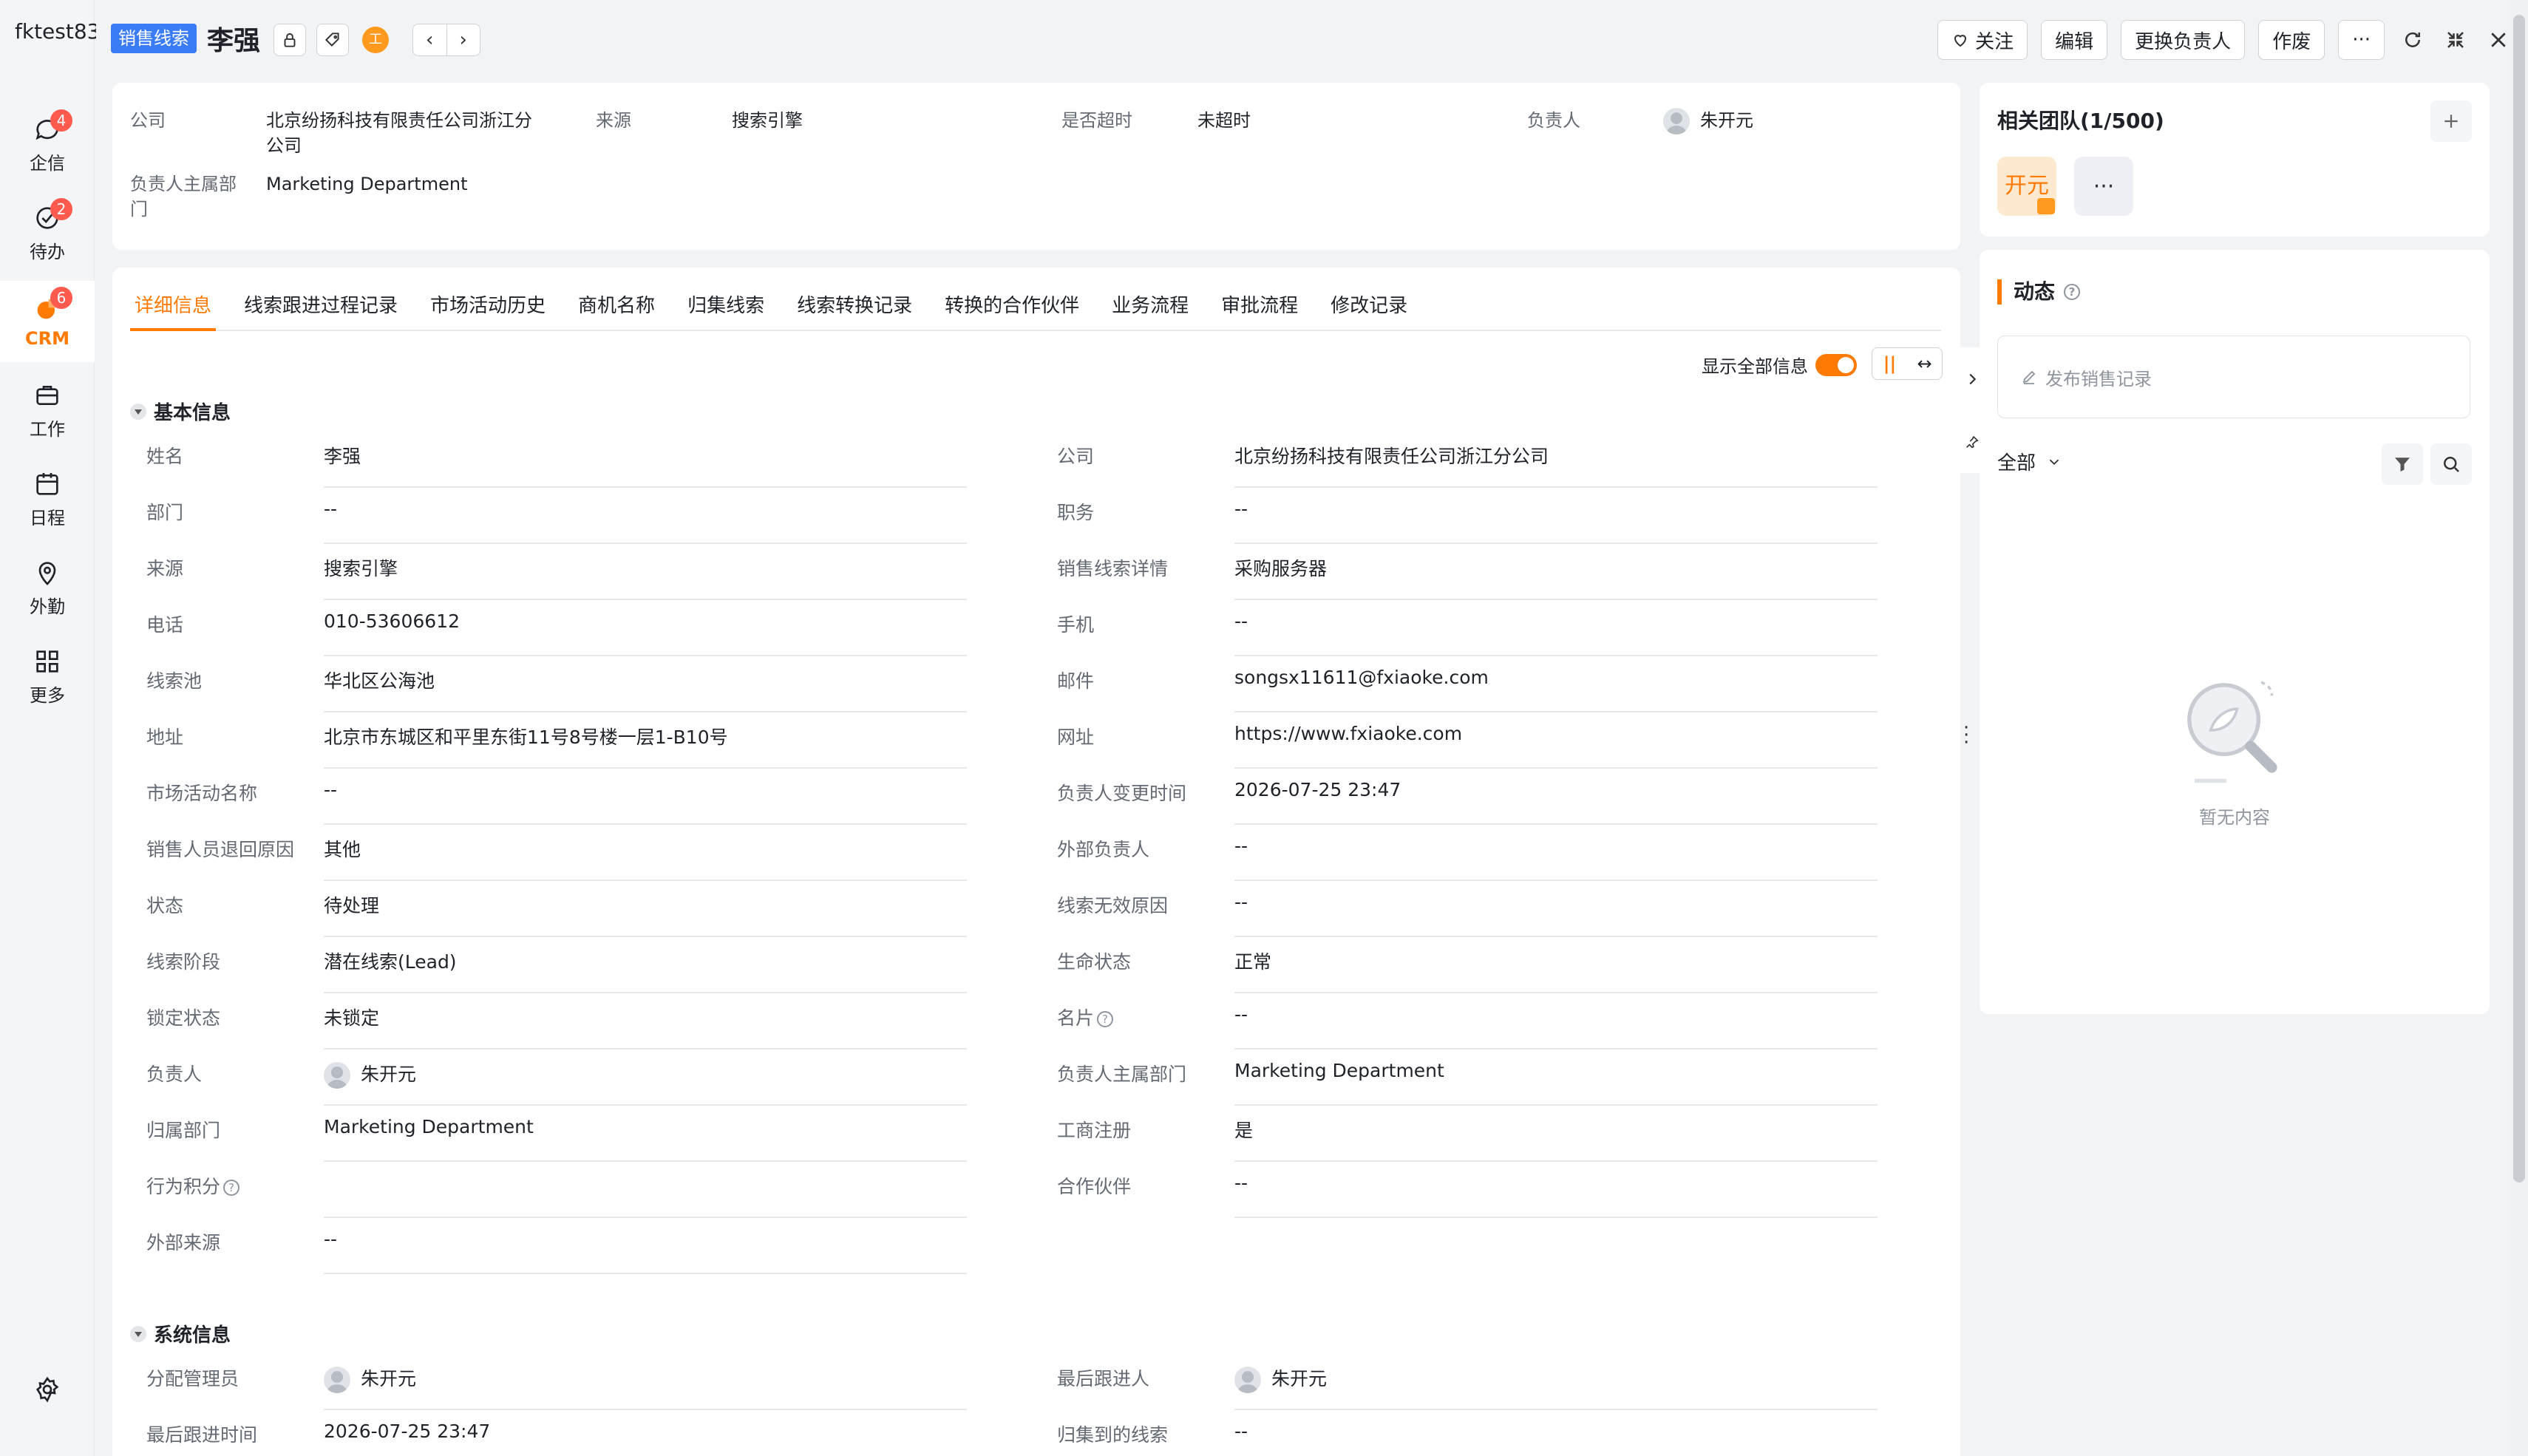 The image size is (2528, 1456). Describe the element at coordinates (174, 310) in the screenshot. I see `tab-details: 详细信息` at that location.